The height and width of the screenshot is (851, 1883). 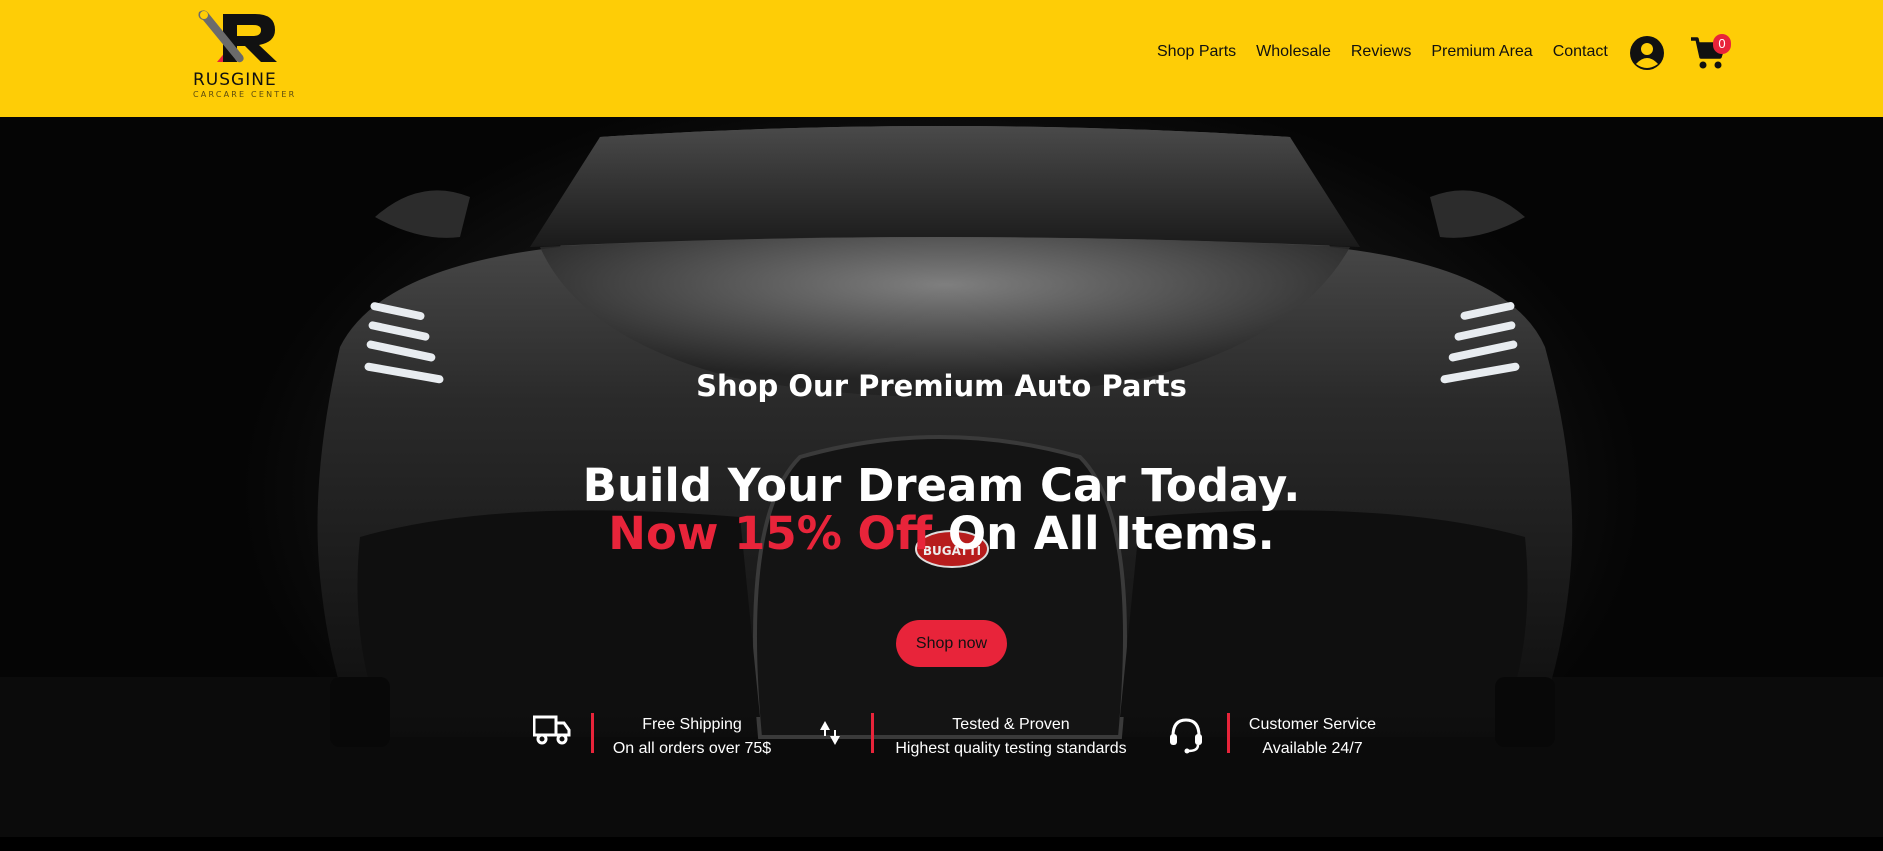 What do you see at coordinates (692, 724) in the screenshot?
I see `feature-title: Free Shipping` at bounding box center [692, 724].